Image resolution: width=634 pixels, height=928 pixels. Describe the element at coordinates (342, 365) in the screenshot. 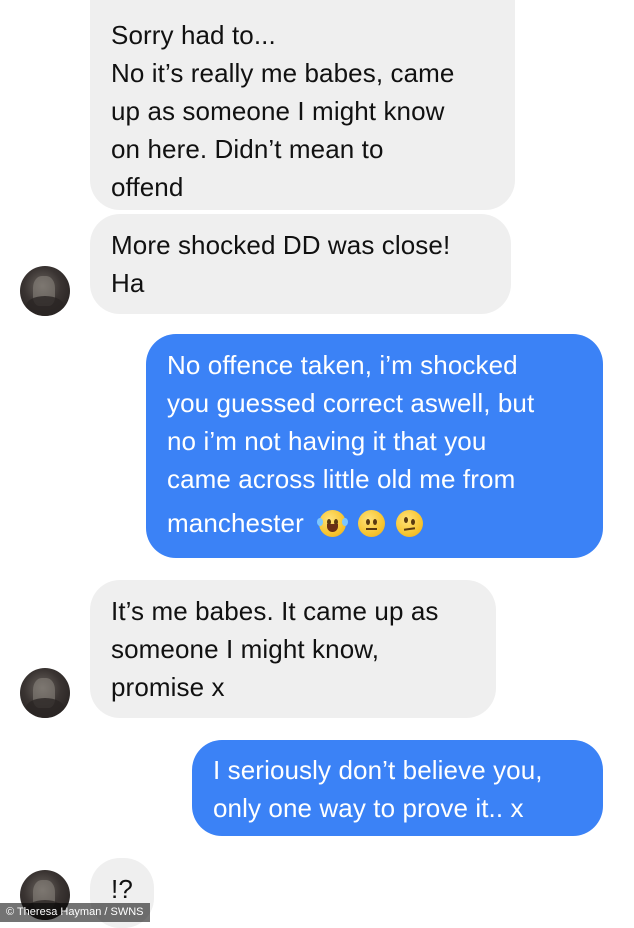

I see `message-line: No offence taken, i’m shocked` at that location.